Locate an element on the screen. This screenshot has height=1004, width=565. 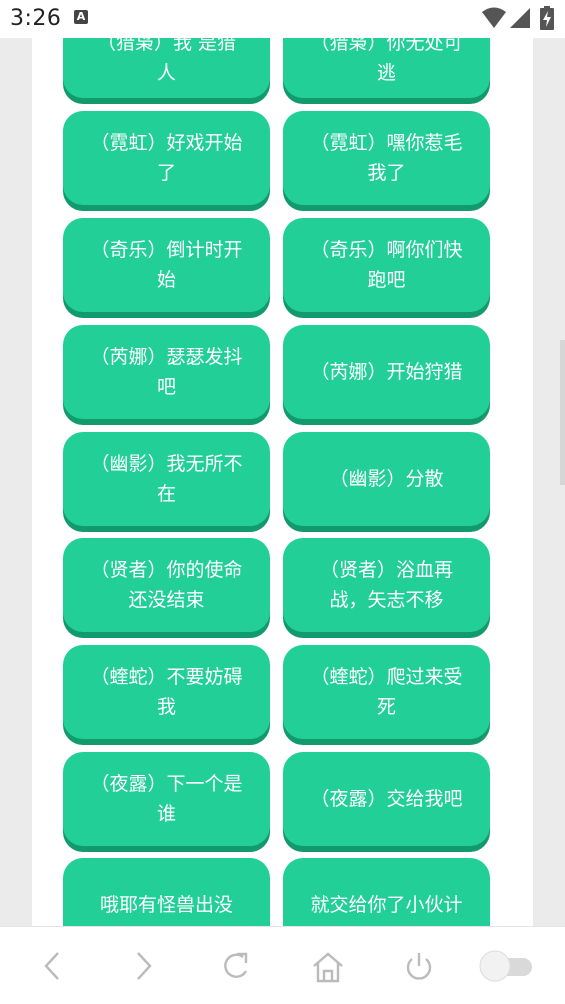
sound-button: 就交给你了小伙计 is located at coordinates (386, 892).